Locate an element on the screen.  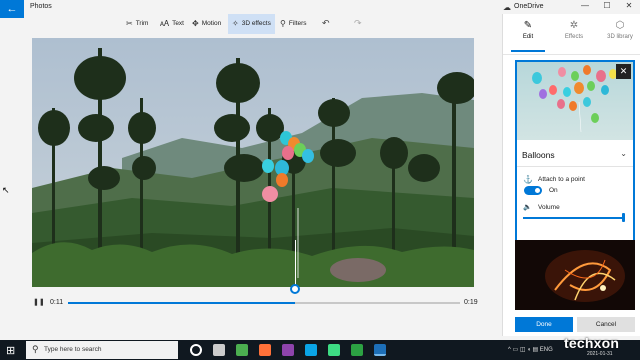
cancel-button: Cancel is located at coordinates (606, 324).